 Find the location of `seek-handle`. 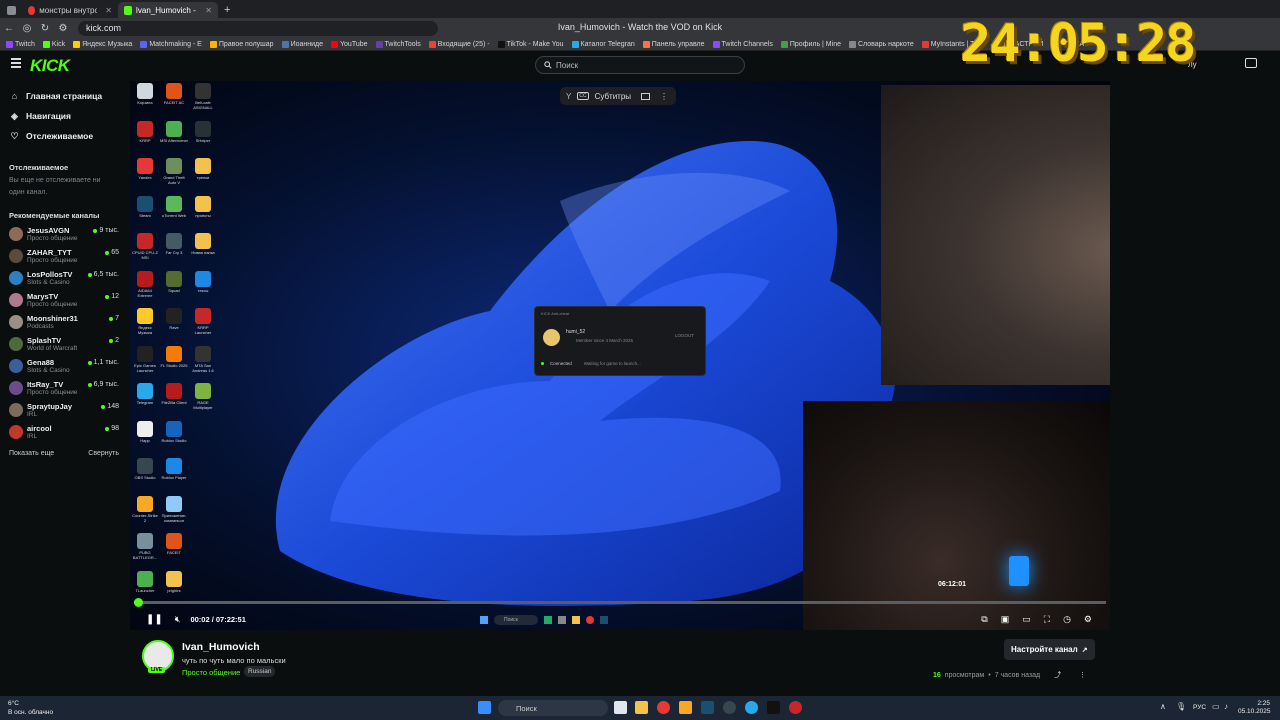

seek-handle is located at coordinates (138, 602).